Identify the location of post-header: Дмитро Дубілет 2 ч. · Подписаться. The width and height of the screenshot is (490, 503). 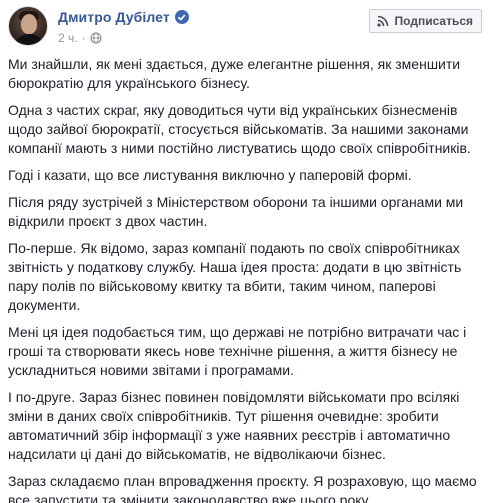
(245, 28).